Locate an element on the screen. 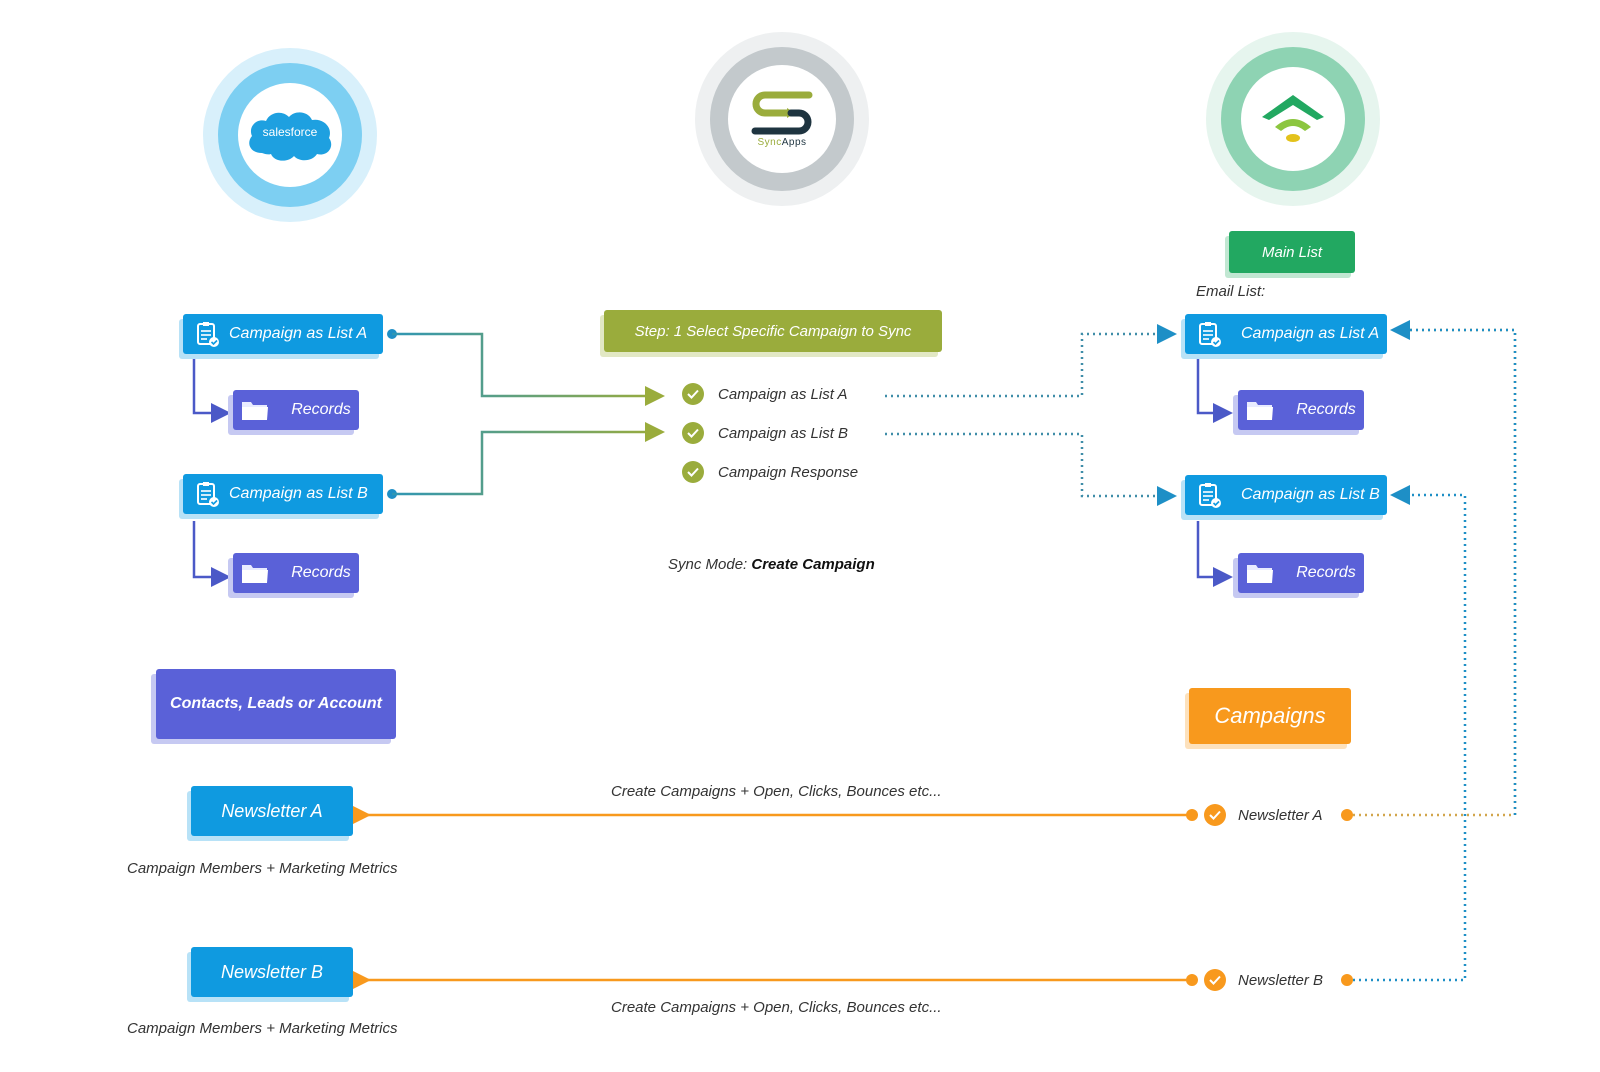 The height and width of the screenshot is (1072, 1600). left-records-b-label: Records is located at coordinates (321, 572).